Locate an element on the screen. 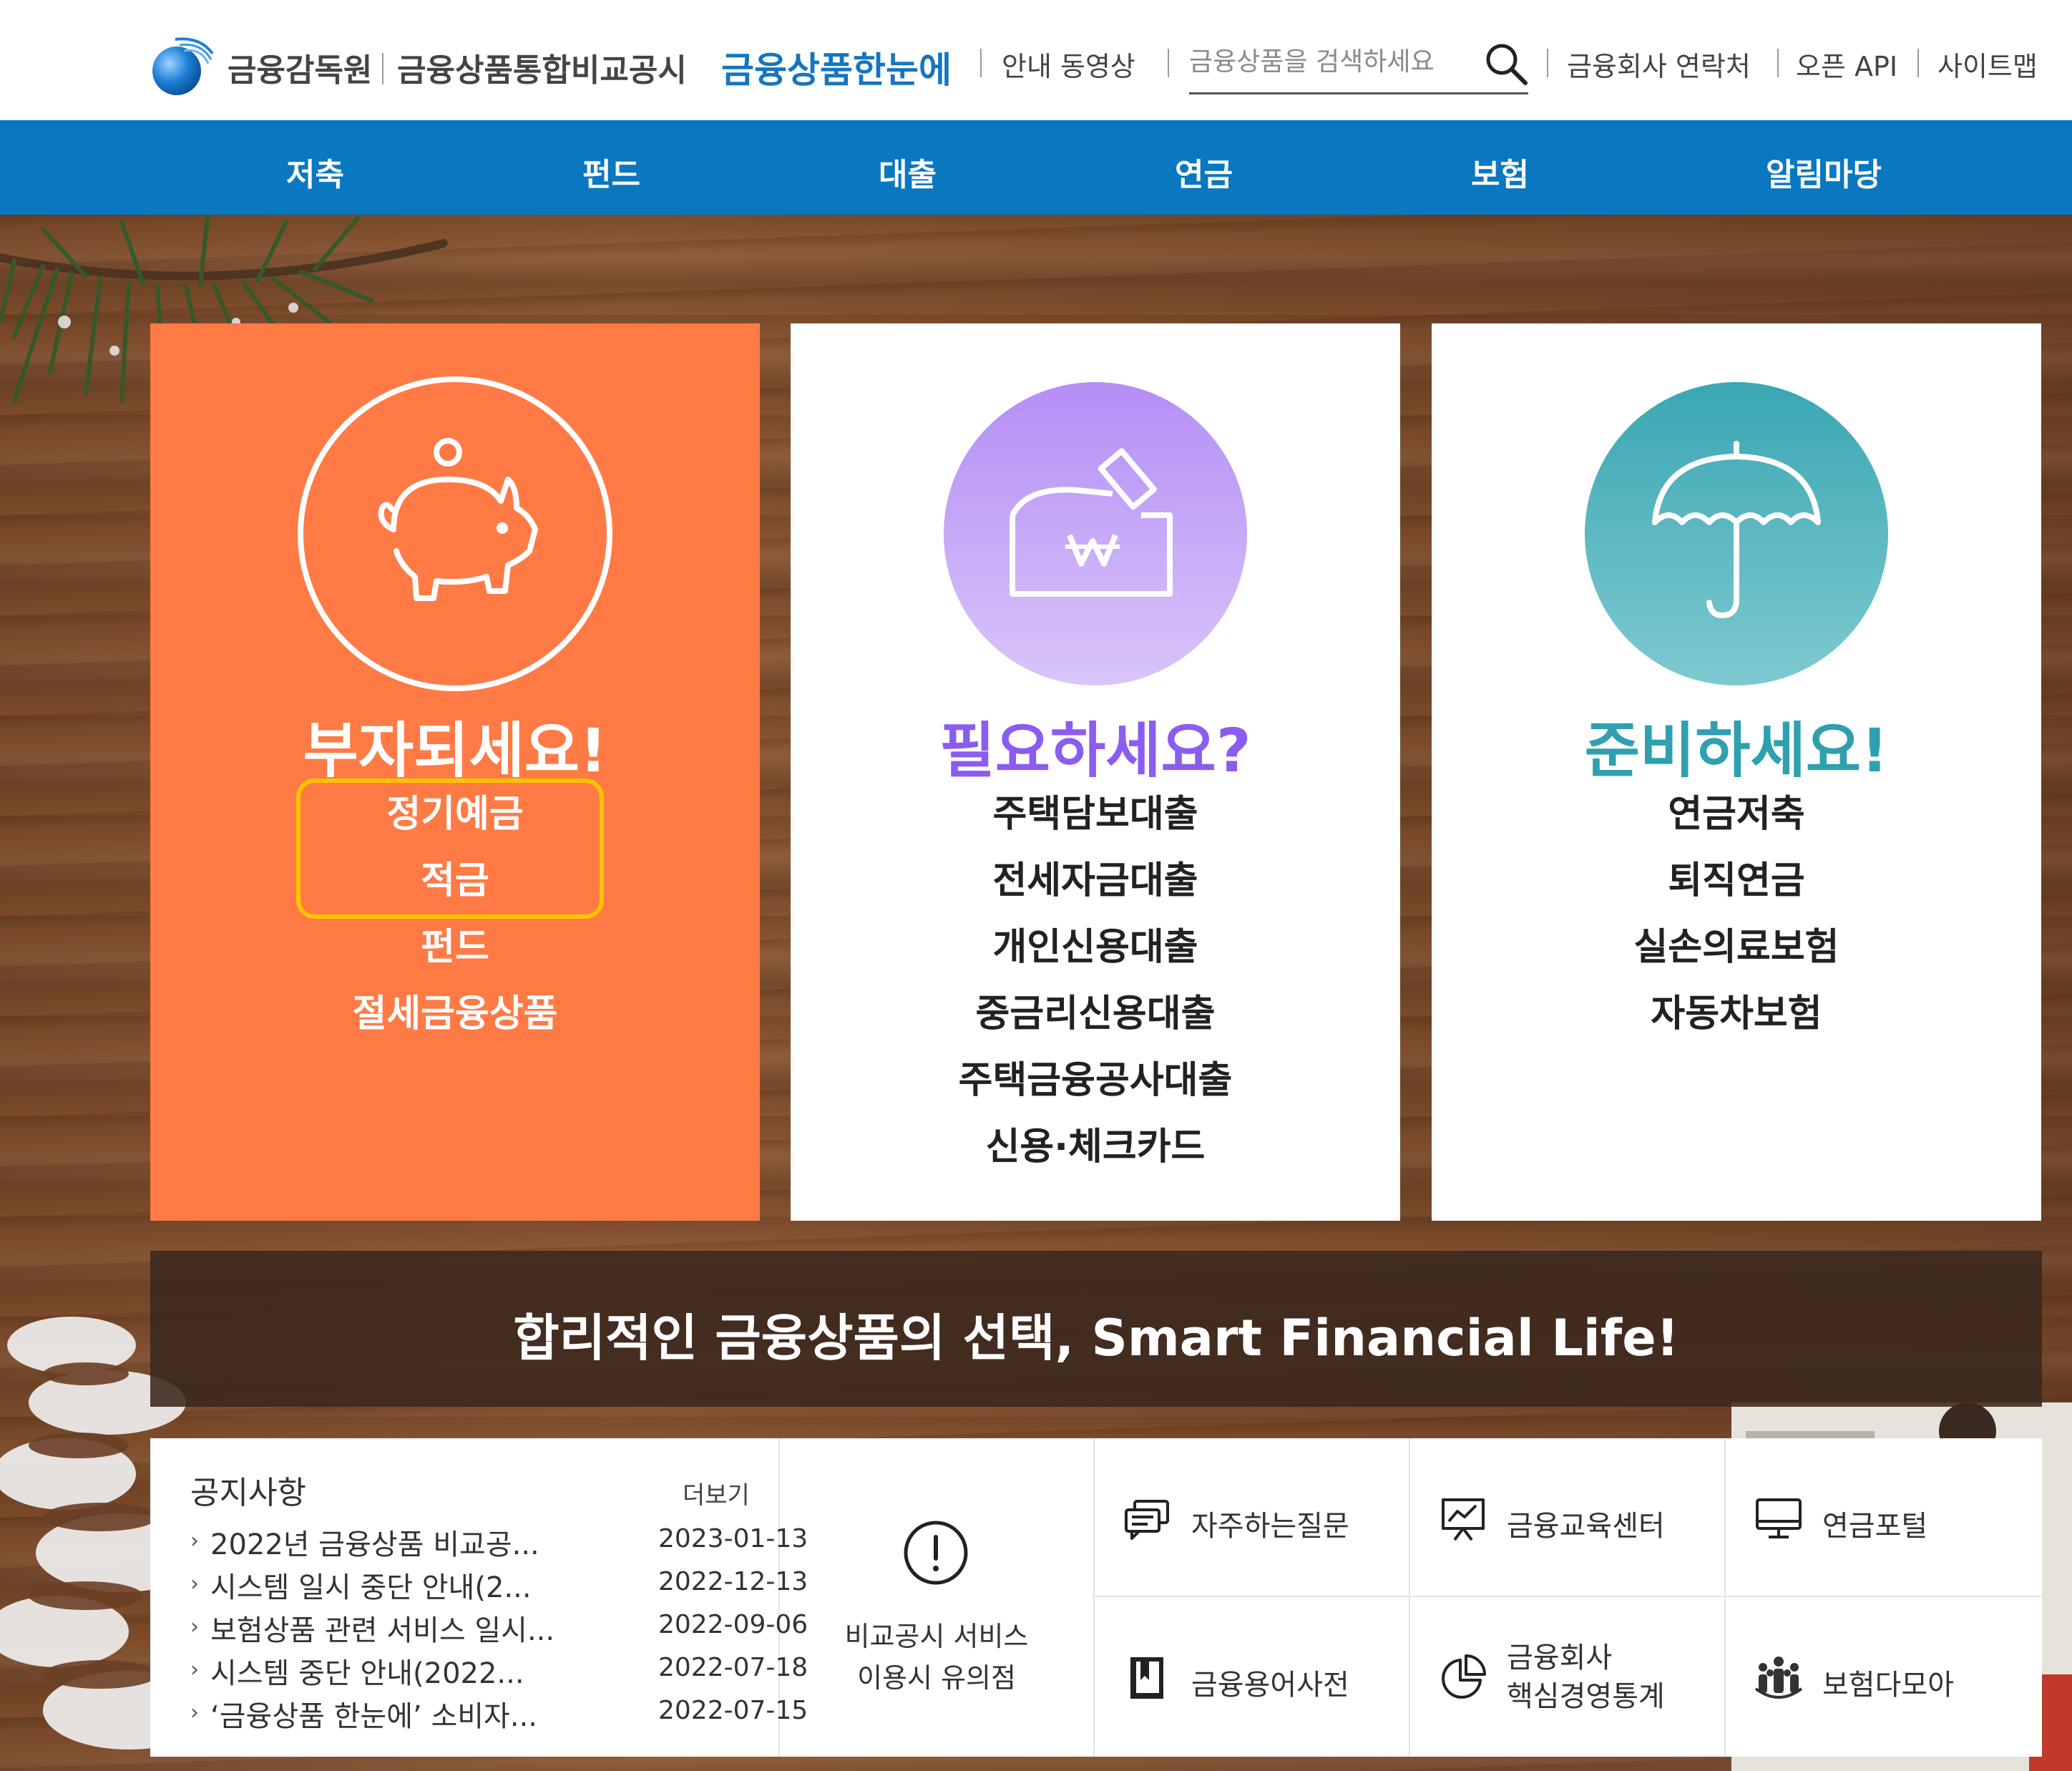  notice-row: › 시스템 중단 안내(2022... 2022-07-18 is located at coordinates (499, 1671).